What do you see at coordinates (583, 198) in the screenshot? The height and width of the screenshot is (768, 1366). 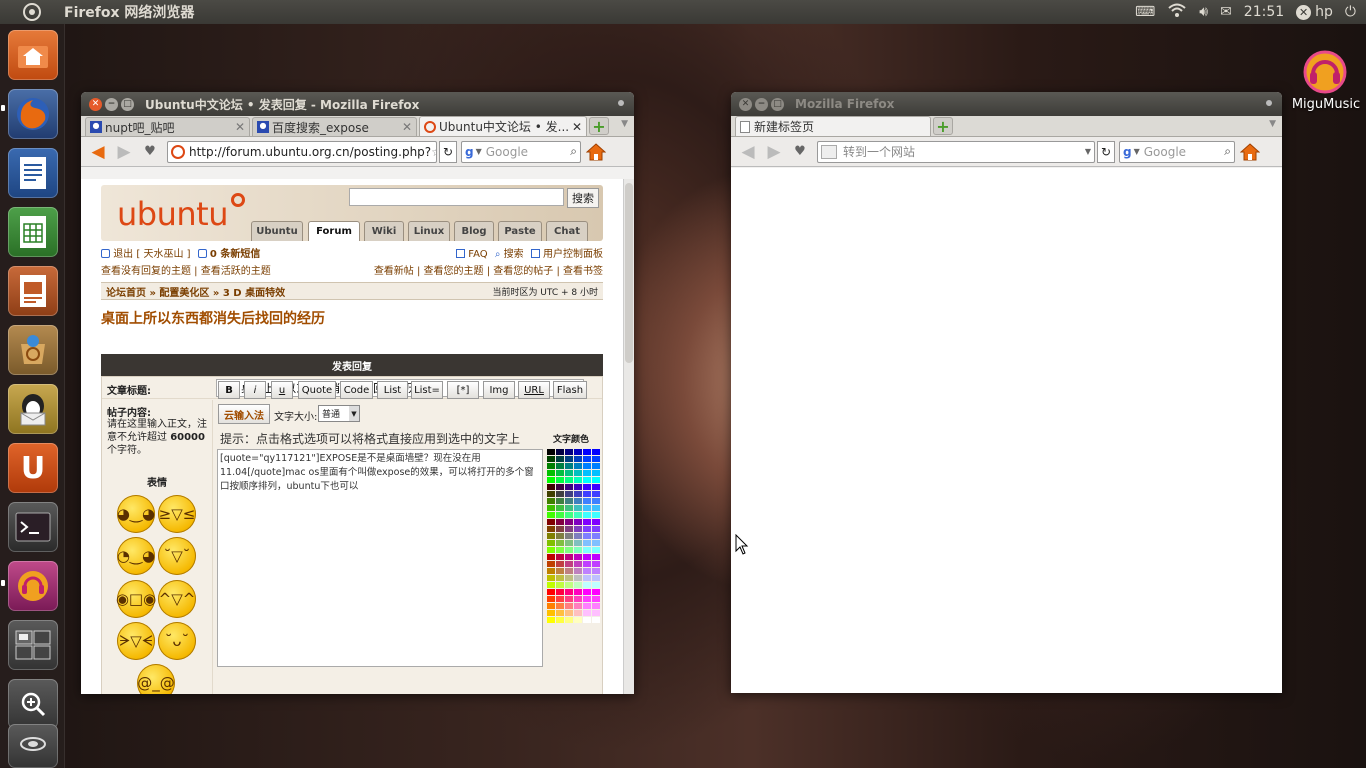 I see `forum-search-button: 搜索` at bounding box center [583, 198].